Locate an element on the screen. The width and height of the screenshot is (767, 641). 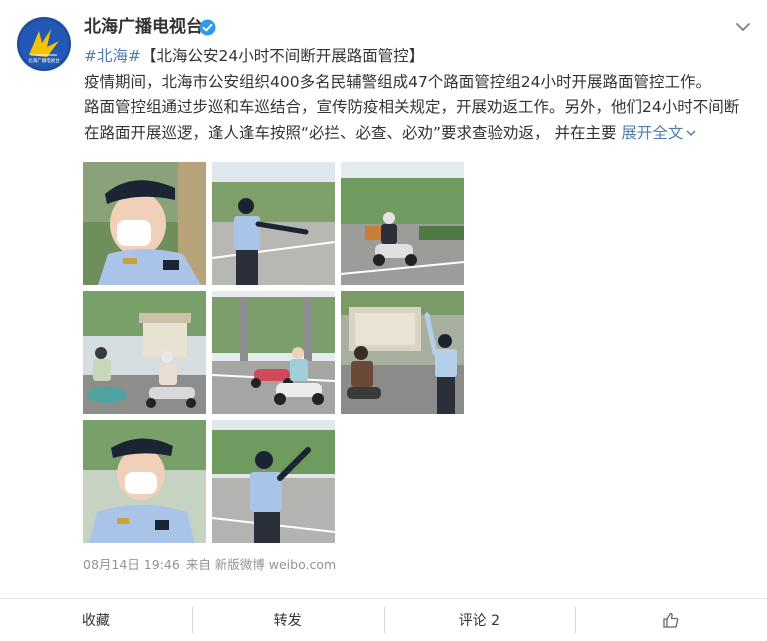
post-title-line: #北海#【北海公安24小时不间断开展路面管控】 is located at coordinates (409, 57).